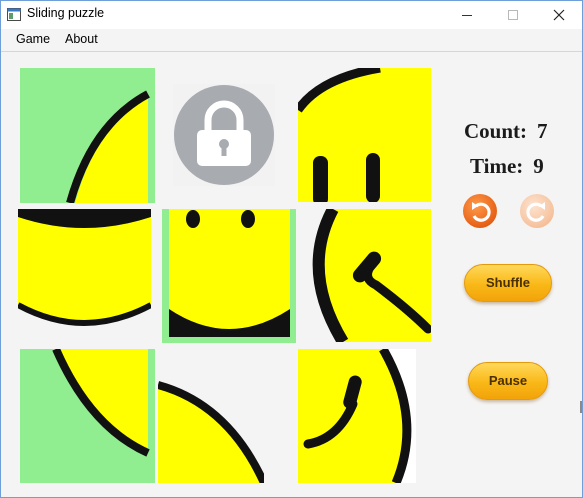  What do you see at coordinates (538, 166) in the screenshot?
I see `time-value: 9` at bounding box center [538, 166].